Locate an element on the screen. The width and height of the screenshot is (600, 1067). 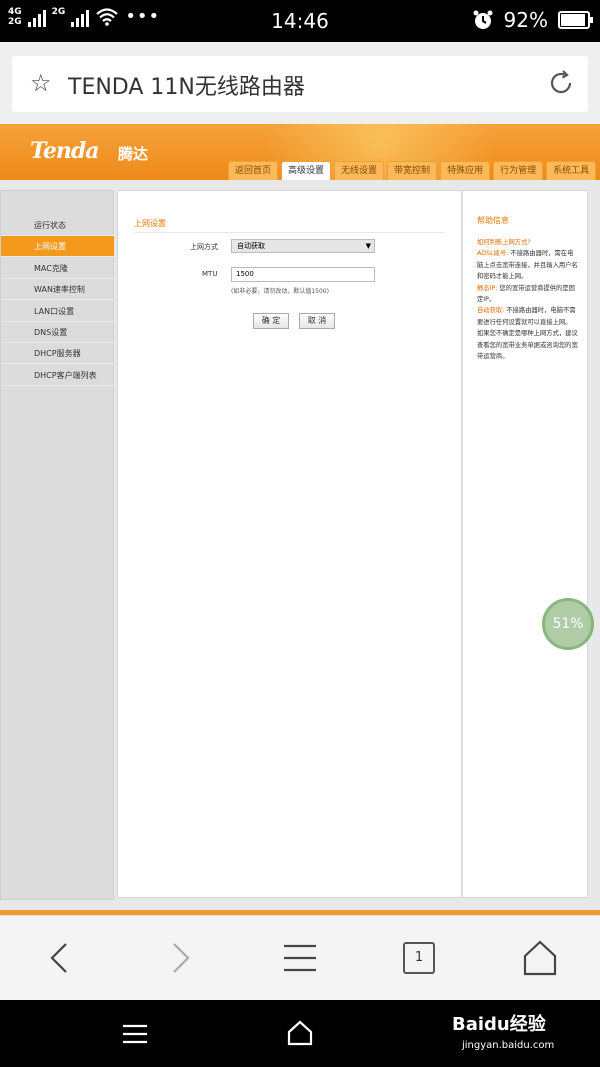
url-box: ☆ TENDA 11N无线路由器 is located at coordinates (300, 84).